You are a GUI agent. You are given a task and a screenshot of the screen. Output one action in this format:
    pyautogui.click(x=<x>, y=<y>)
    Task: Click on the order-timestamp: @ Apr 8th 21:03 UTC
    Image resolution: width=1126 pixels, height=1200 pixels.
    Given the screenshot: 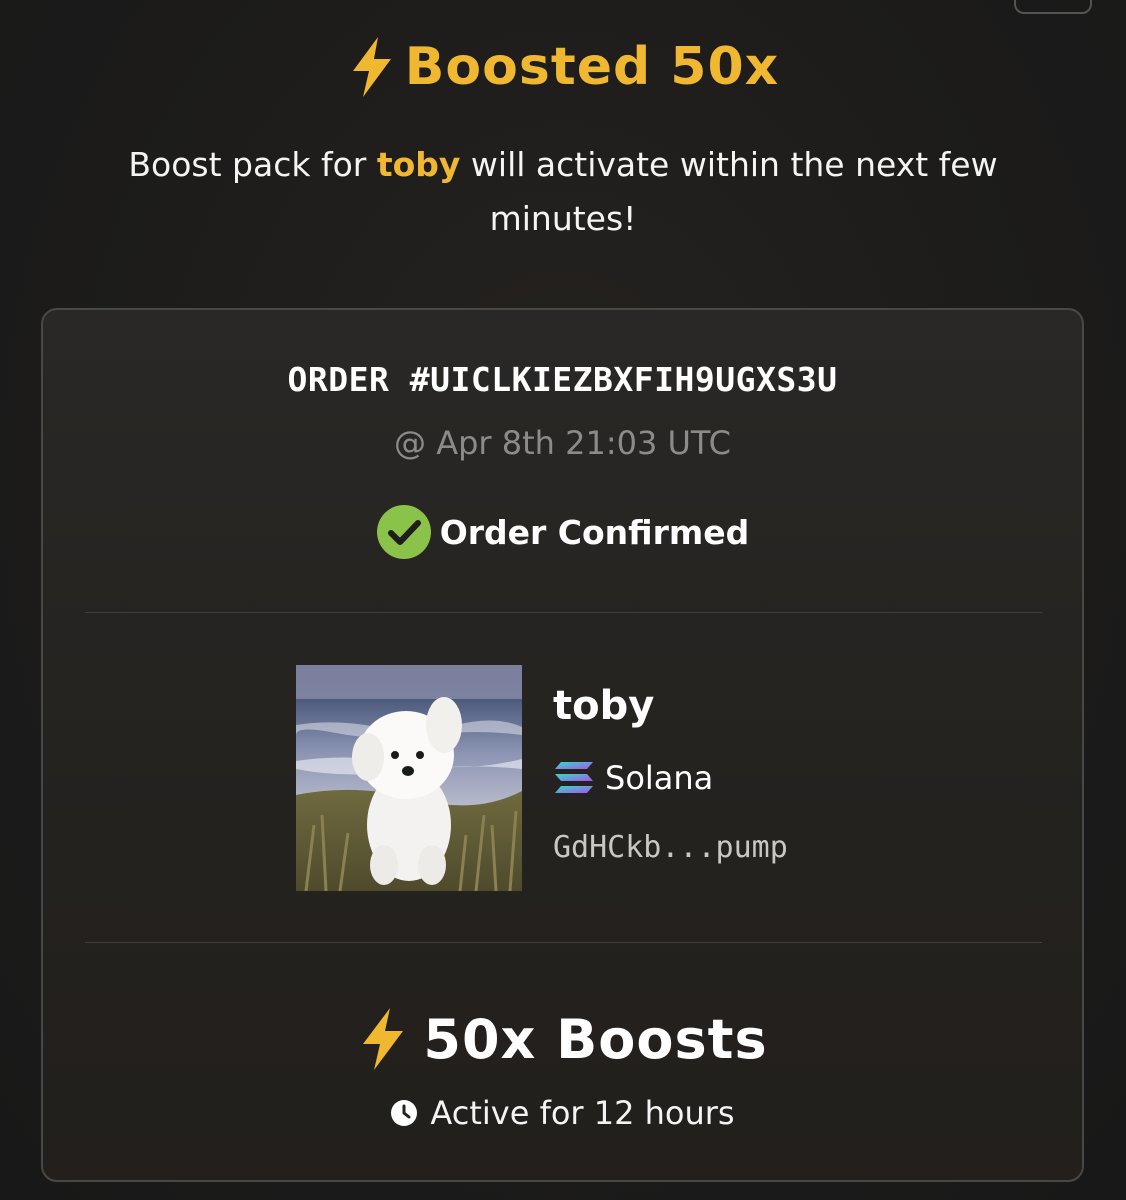 What is the action you would take?
    pyautogui.click(x=562, y=443)
    